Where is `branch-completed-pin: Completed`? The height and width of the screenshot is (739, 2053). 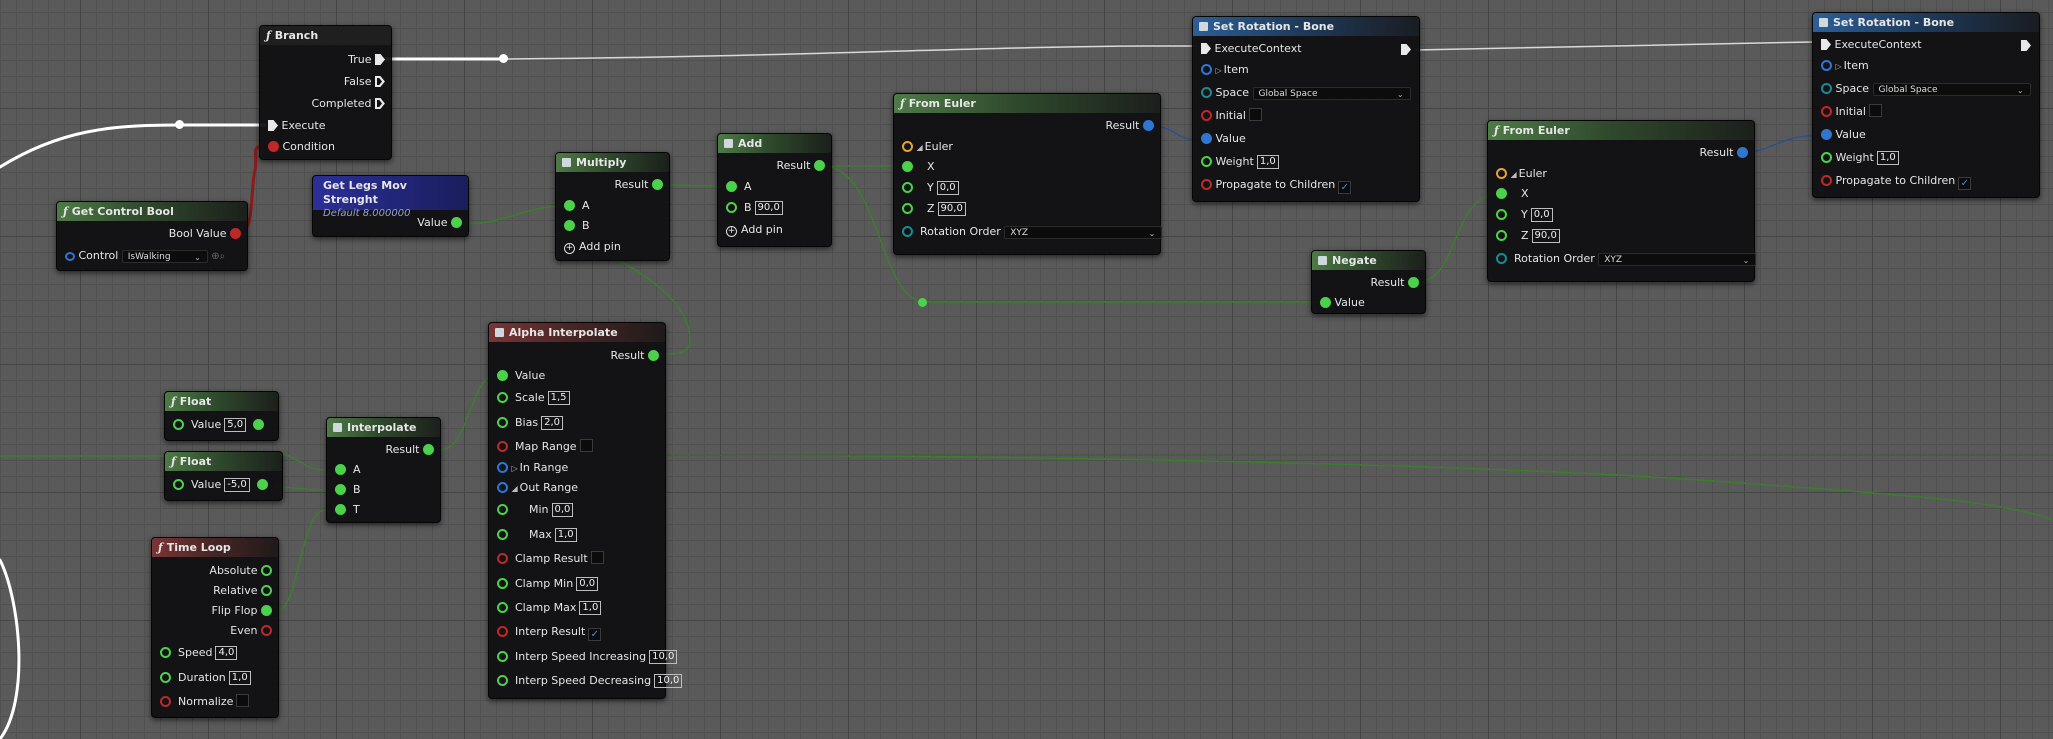
branch-completed-pin: Completed is located at coordinates (349, 104).